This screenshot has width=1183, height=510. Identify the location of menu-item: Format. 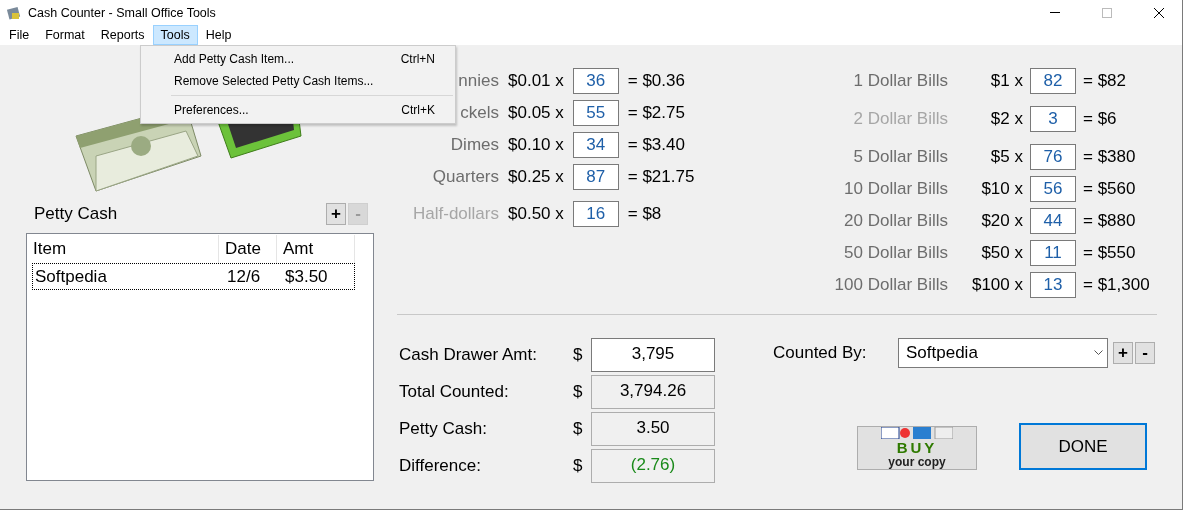
(65, 35).